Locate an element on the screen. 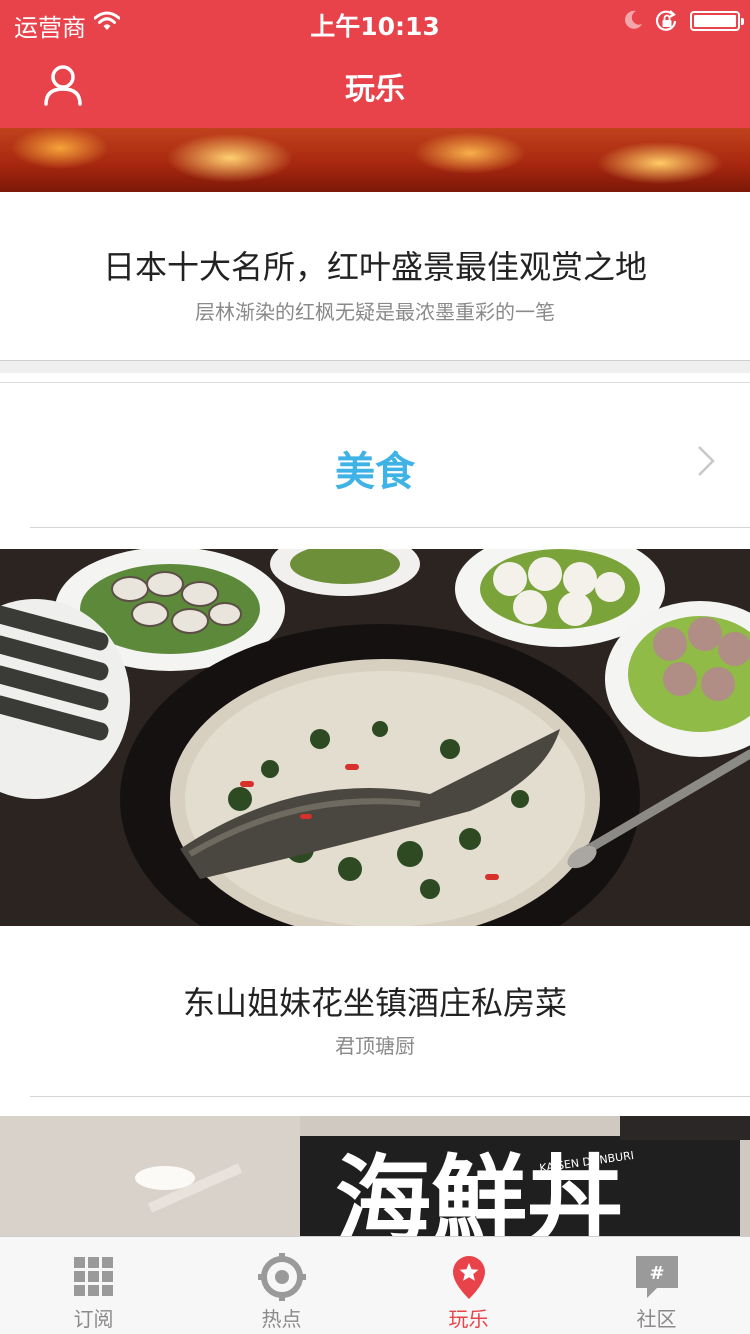 The height and width of the screenshot is (1334, 750). section-title: 美食 is located at coordinates (375, 472).